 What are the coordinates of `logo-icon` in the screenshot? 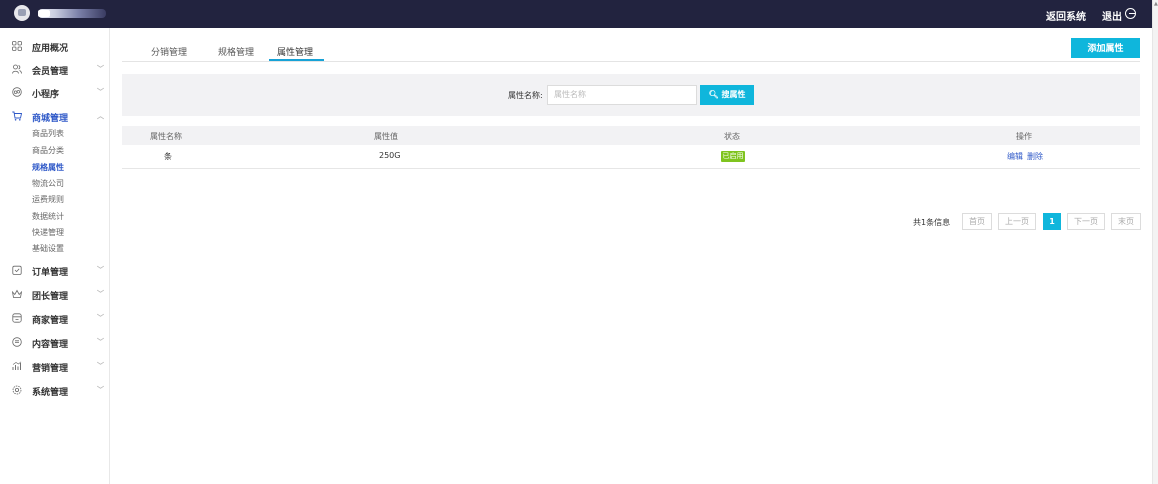 It's located at (22, 13).